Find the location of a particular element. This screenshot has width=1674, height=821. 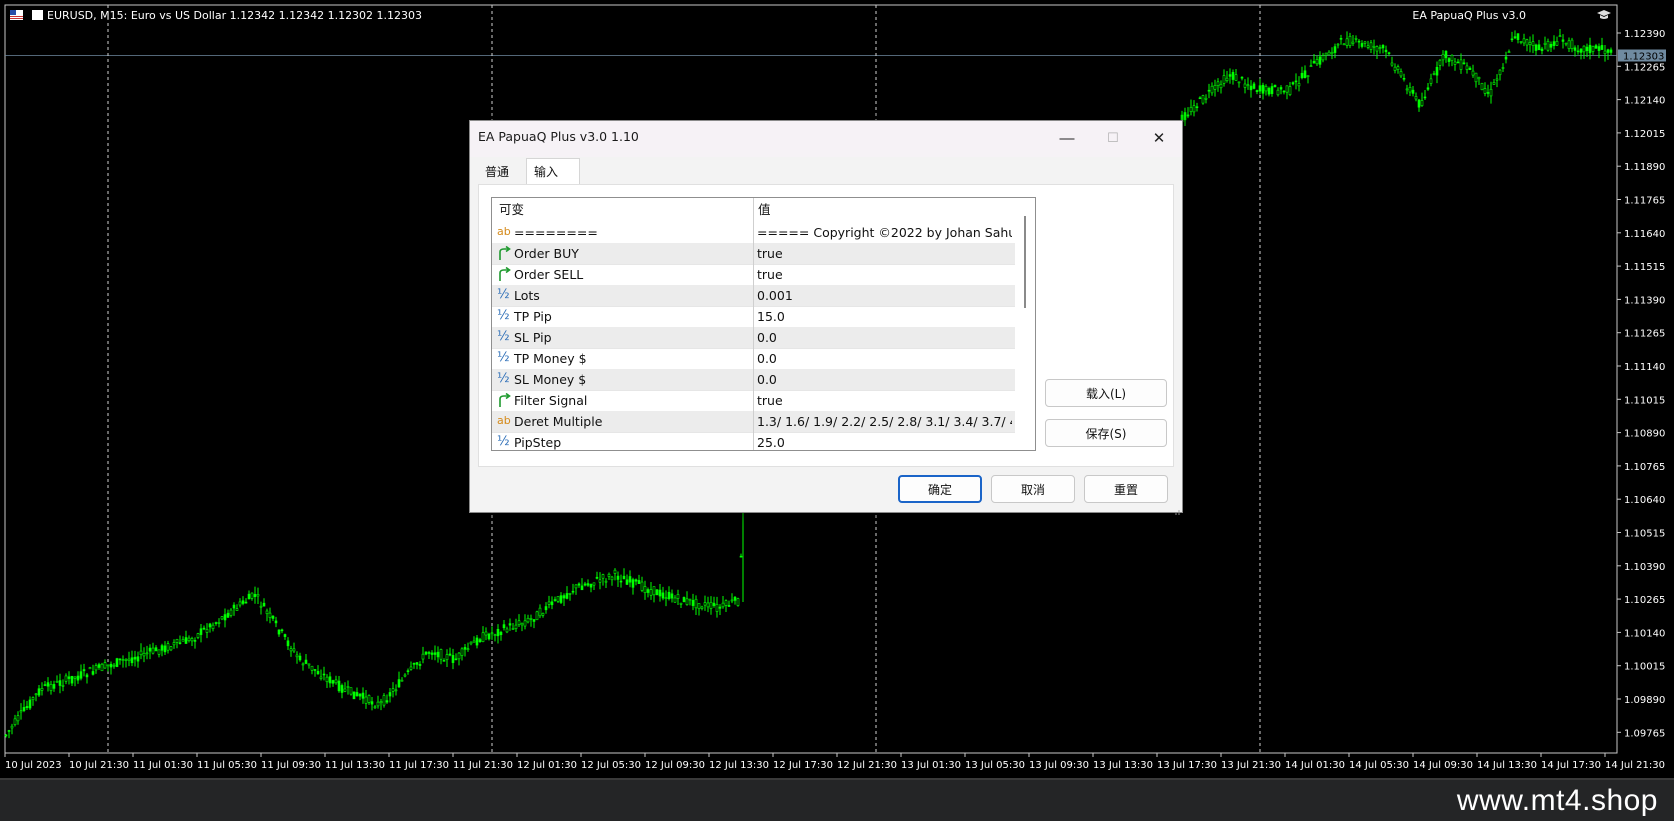

resize-grip-icon is located at coordinates (1176, 508).